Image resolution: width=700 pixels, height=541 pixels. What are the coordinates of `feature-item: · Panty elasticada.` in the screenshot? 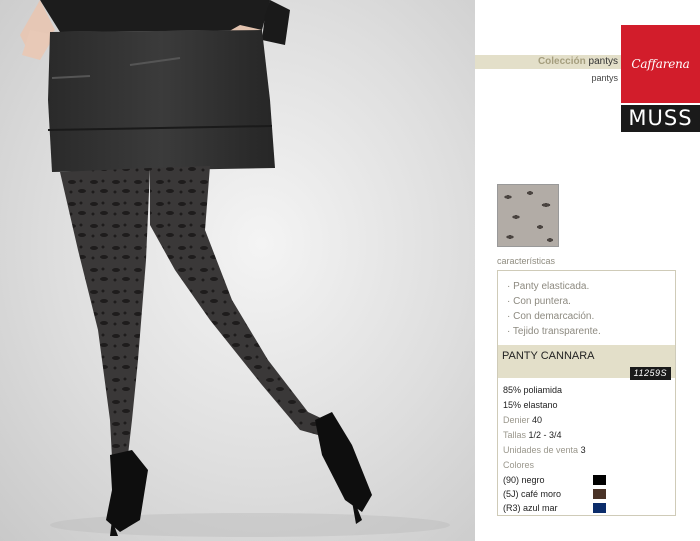 It's located at (548, 286).